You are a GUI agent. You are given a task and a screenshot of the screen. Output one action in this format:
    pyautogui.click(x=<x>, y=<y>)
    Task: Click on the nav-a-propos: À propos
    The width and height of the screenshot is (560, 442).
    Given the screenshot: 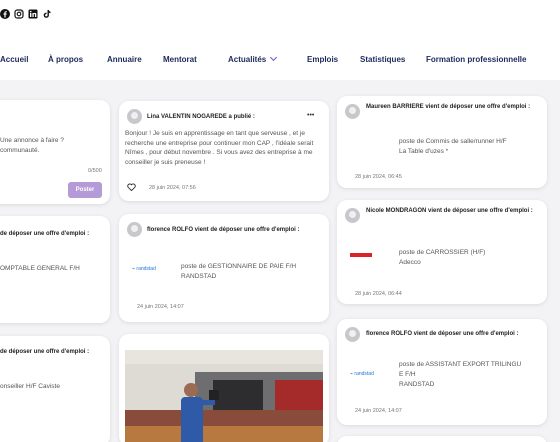 What is the action you would take?
    pyautogui.click(x=65, y=59)
    